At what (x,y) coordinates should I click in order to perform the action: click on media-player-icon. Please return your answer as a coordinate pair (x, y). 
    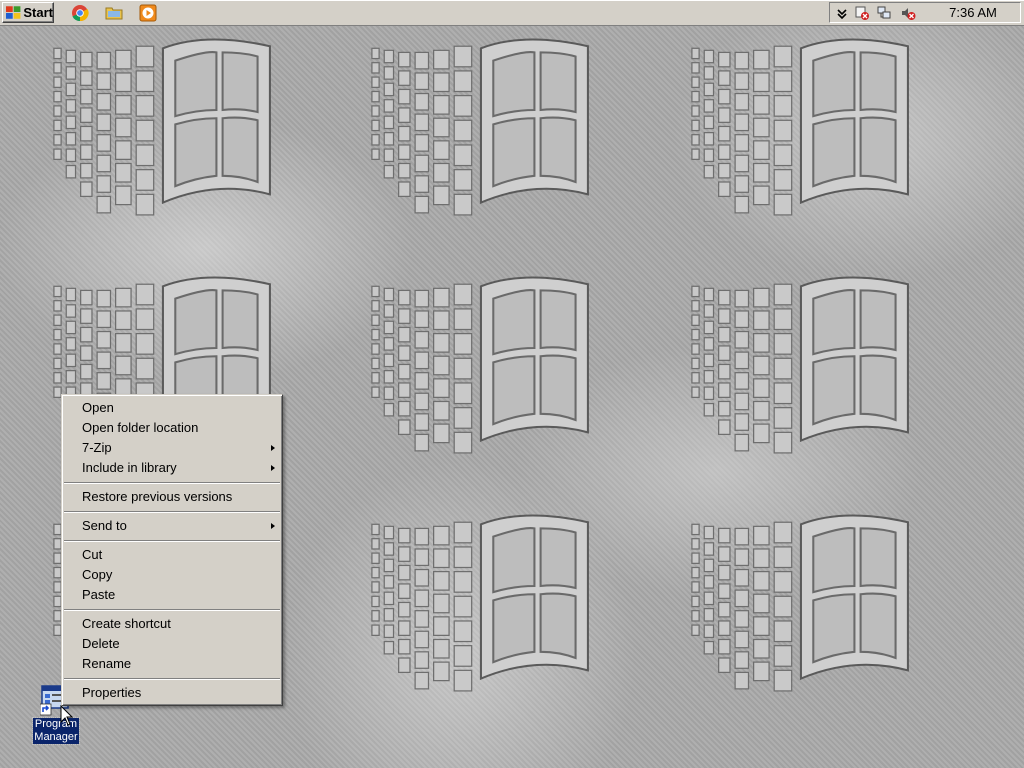
    Looking at the image, I should click on (148, 13).